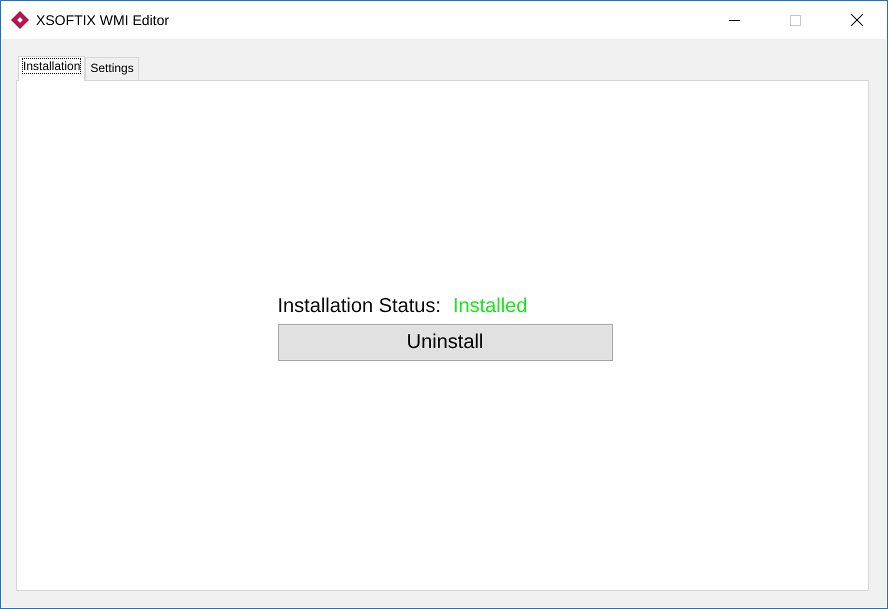 Image resolution: width=888 pixels, height=609 pixels. Describe the element at coordinates (112, 68) in the screenshot. I see `tab: Settings` at that location.